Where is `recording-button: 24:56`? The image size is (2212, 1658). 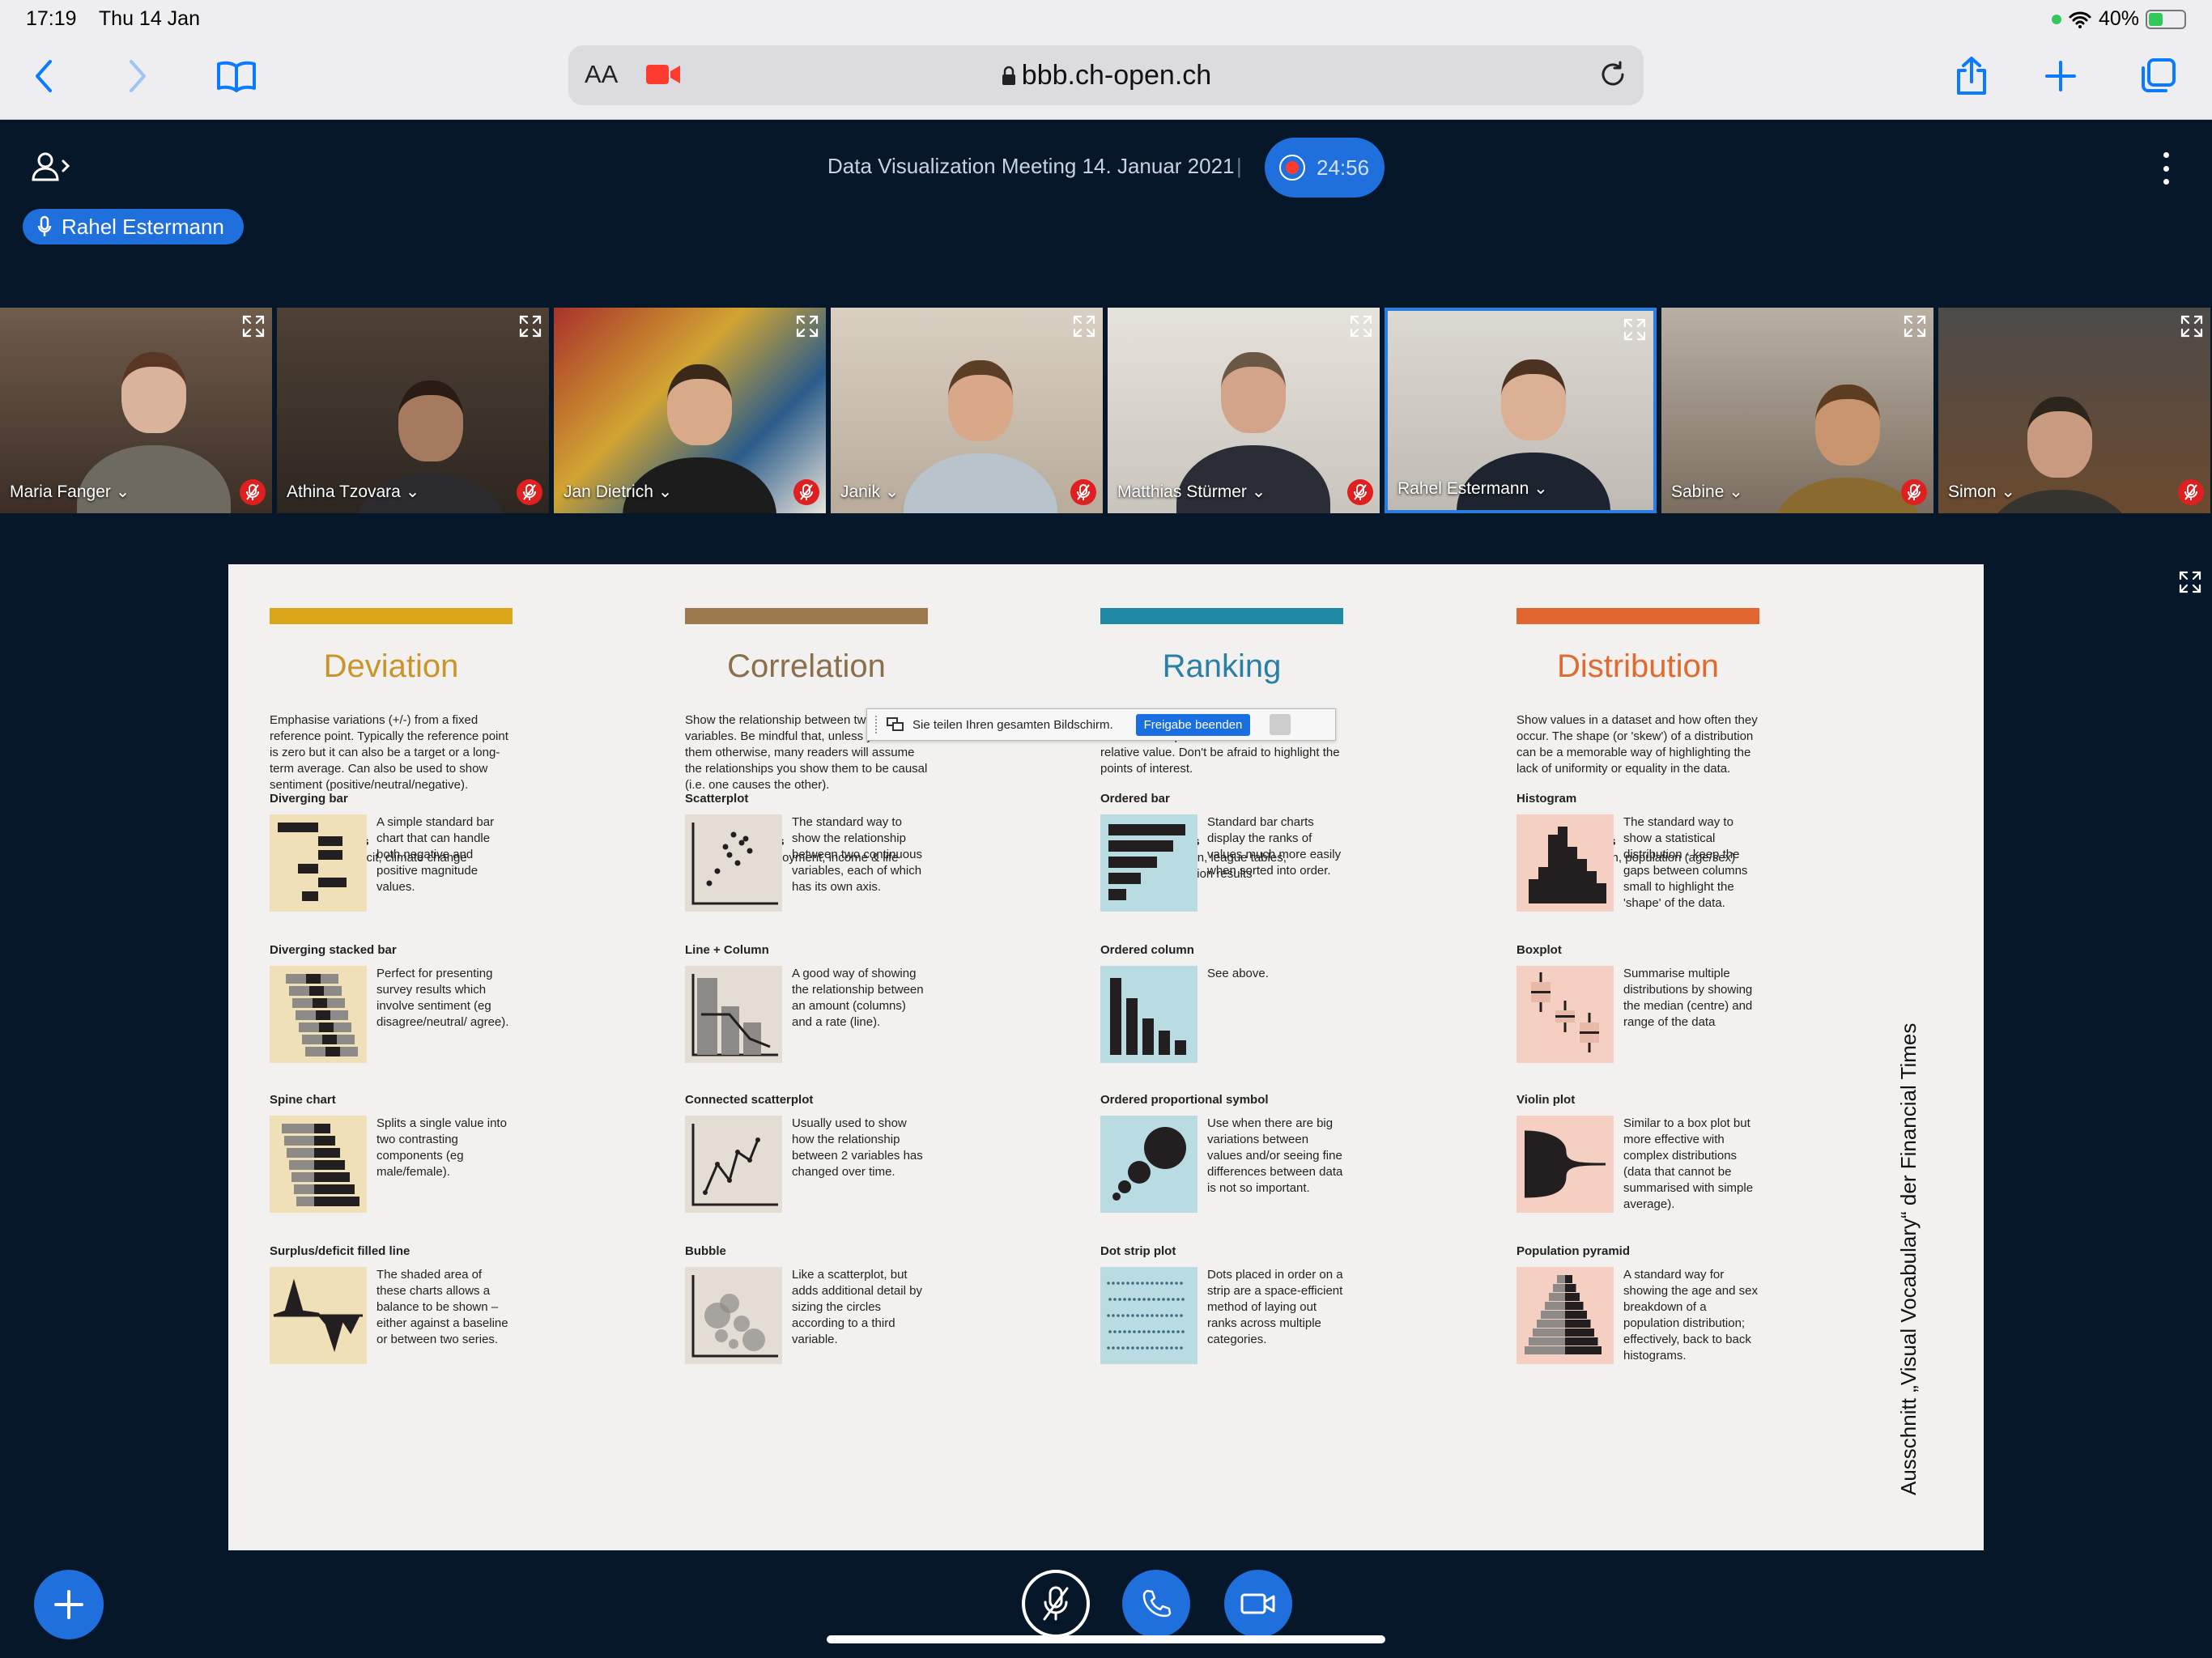 recording-button: 24:56 is located at coordinates (1325, 168).